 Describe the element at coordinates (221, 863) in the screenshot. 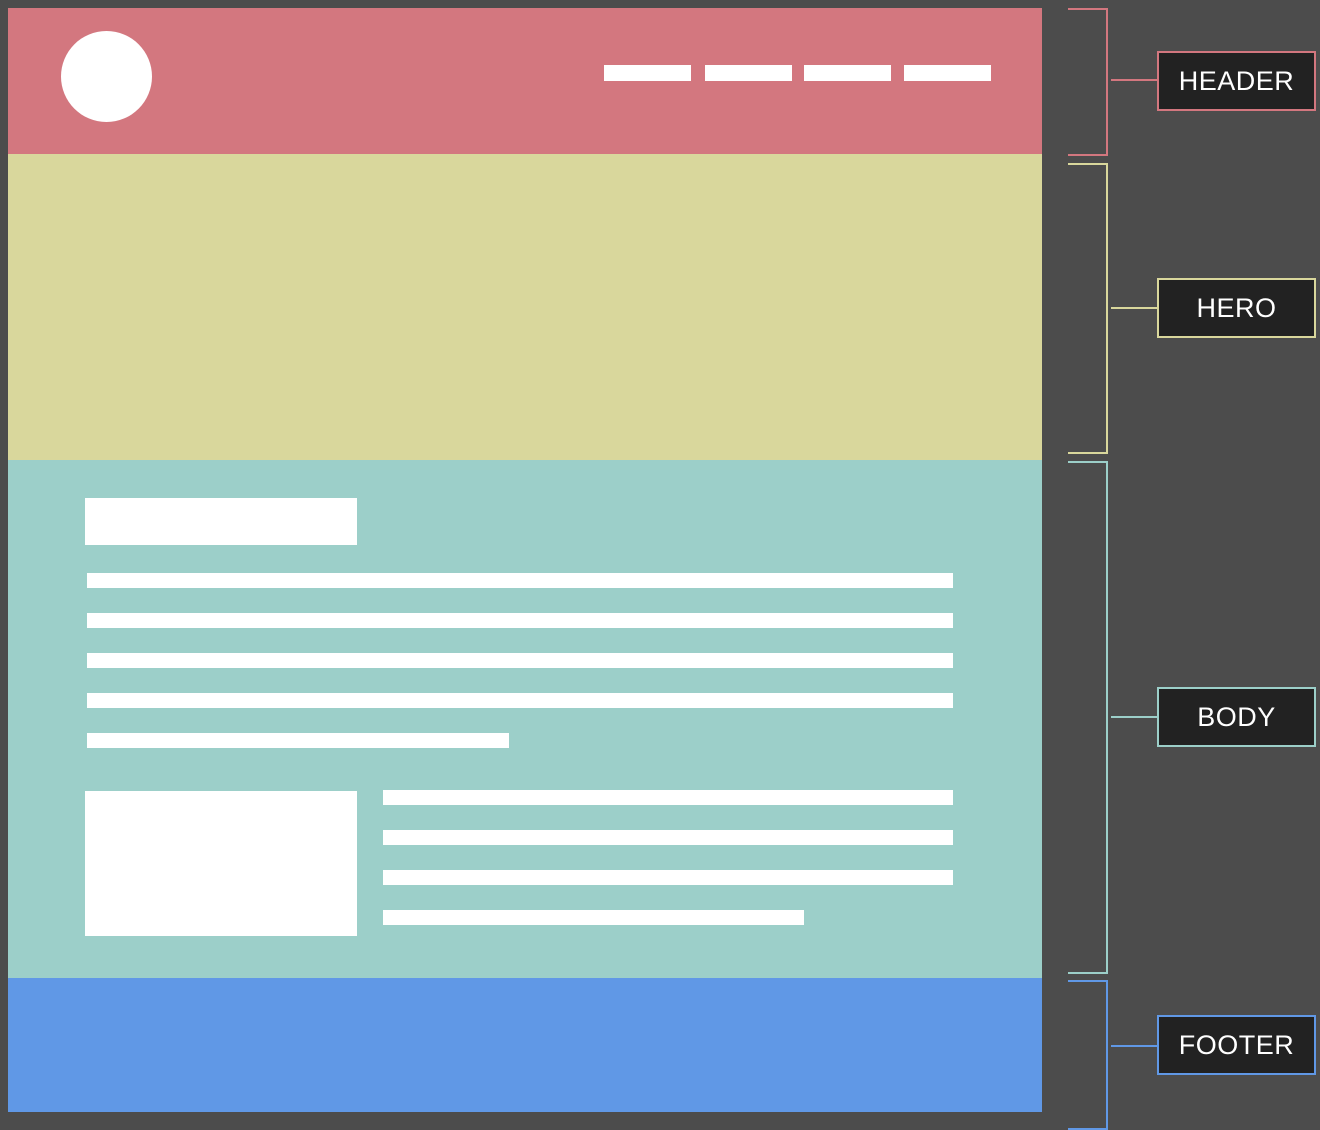

I see `image-placeholder` at that location.